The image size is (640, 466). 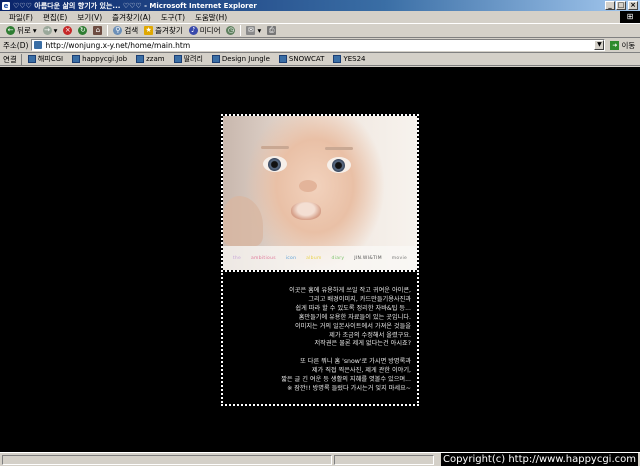 I want to click on link-happycgi: 해피CGI, so click(x=45, y=59).